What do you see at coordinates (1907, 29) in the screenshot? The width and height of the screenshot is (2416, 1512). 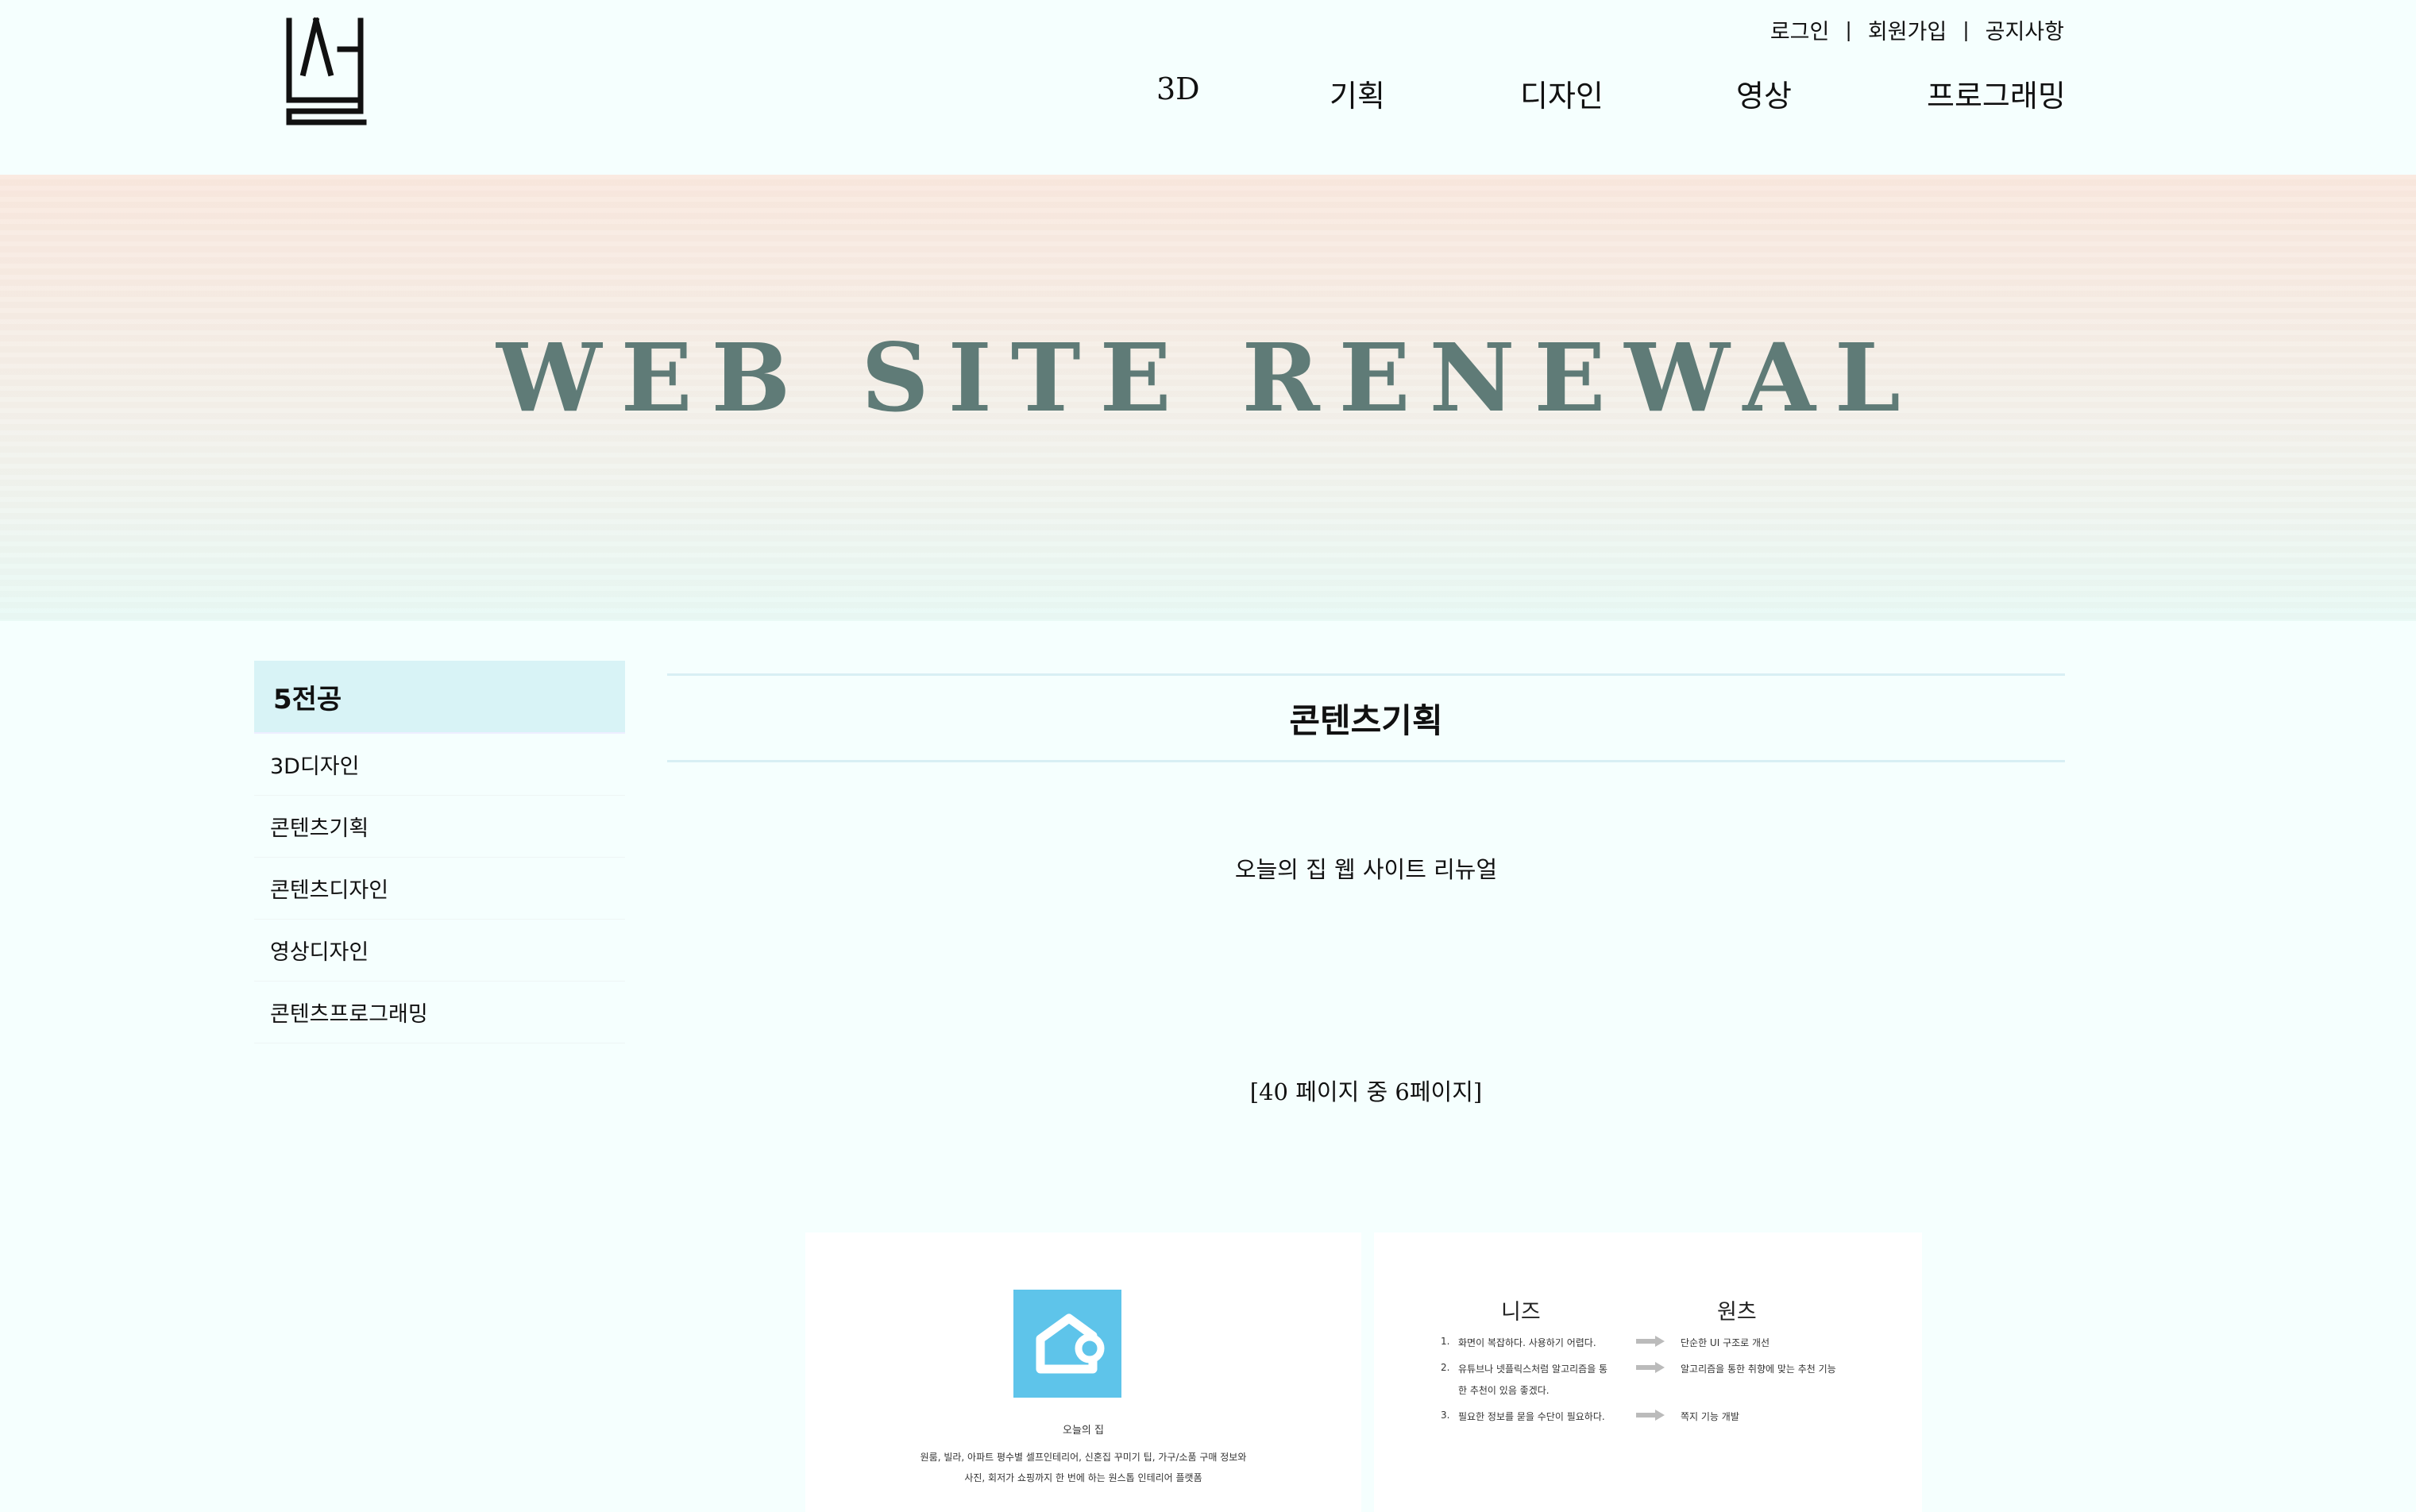 I see `signup-link: 회원가입` at bounding box center [1907, 29].